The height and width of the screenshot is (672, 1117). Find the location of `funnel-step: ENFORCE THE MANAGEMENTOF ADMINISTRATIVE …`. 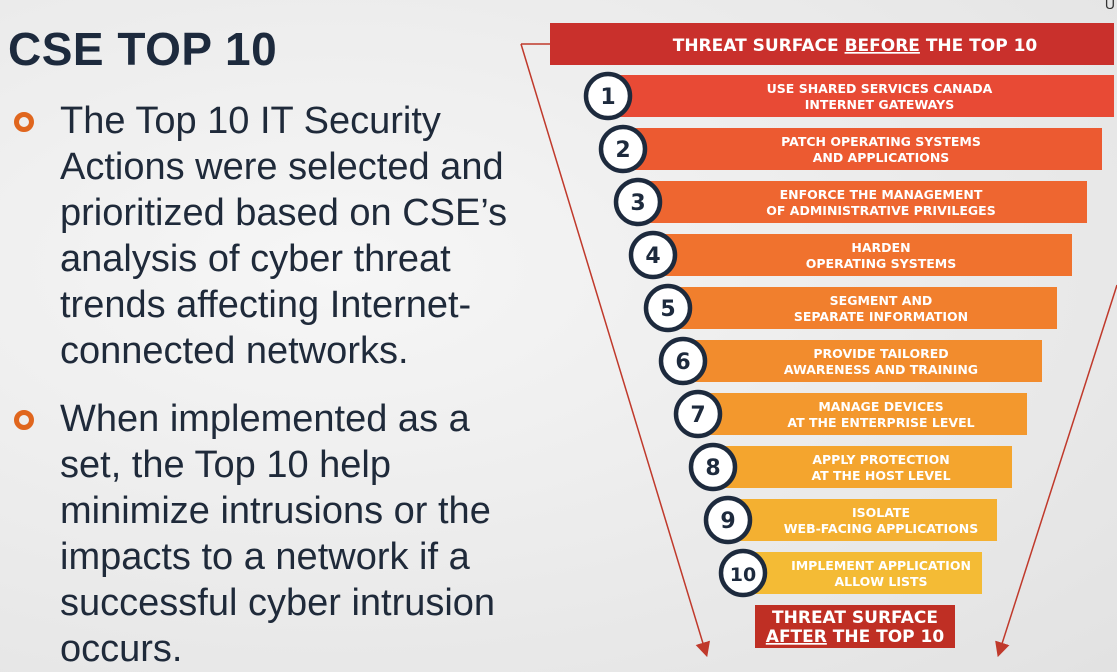

funnel-step: ENFORCE THE MANAGEMENTOF ADMINISTRATIVE … is located at coordinates (850, 202).